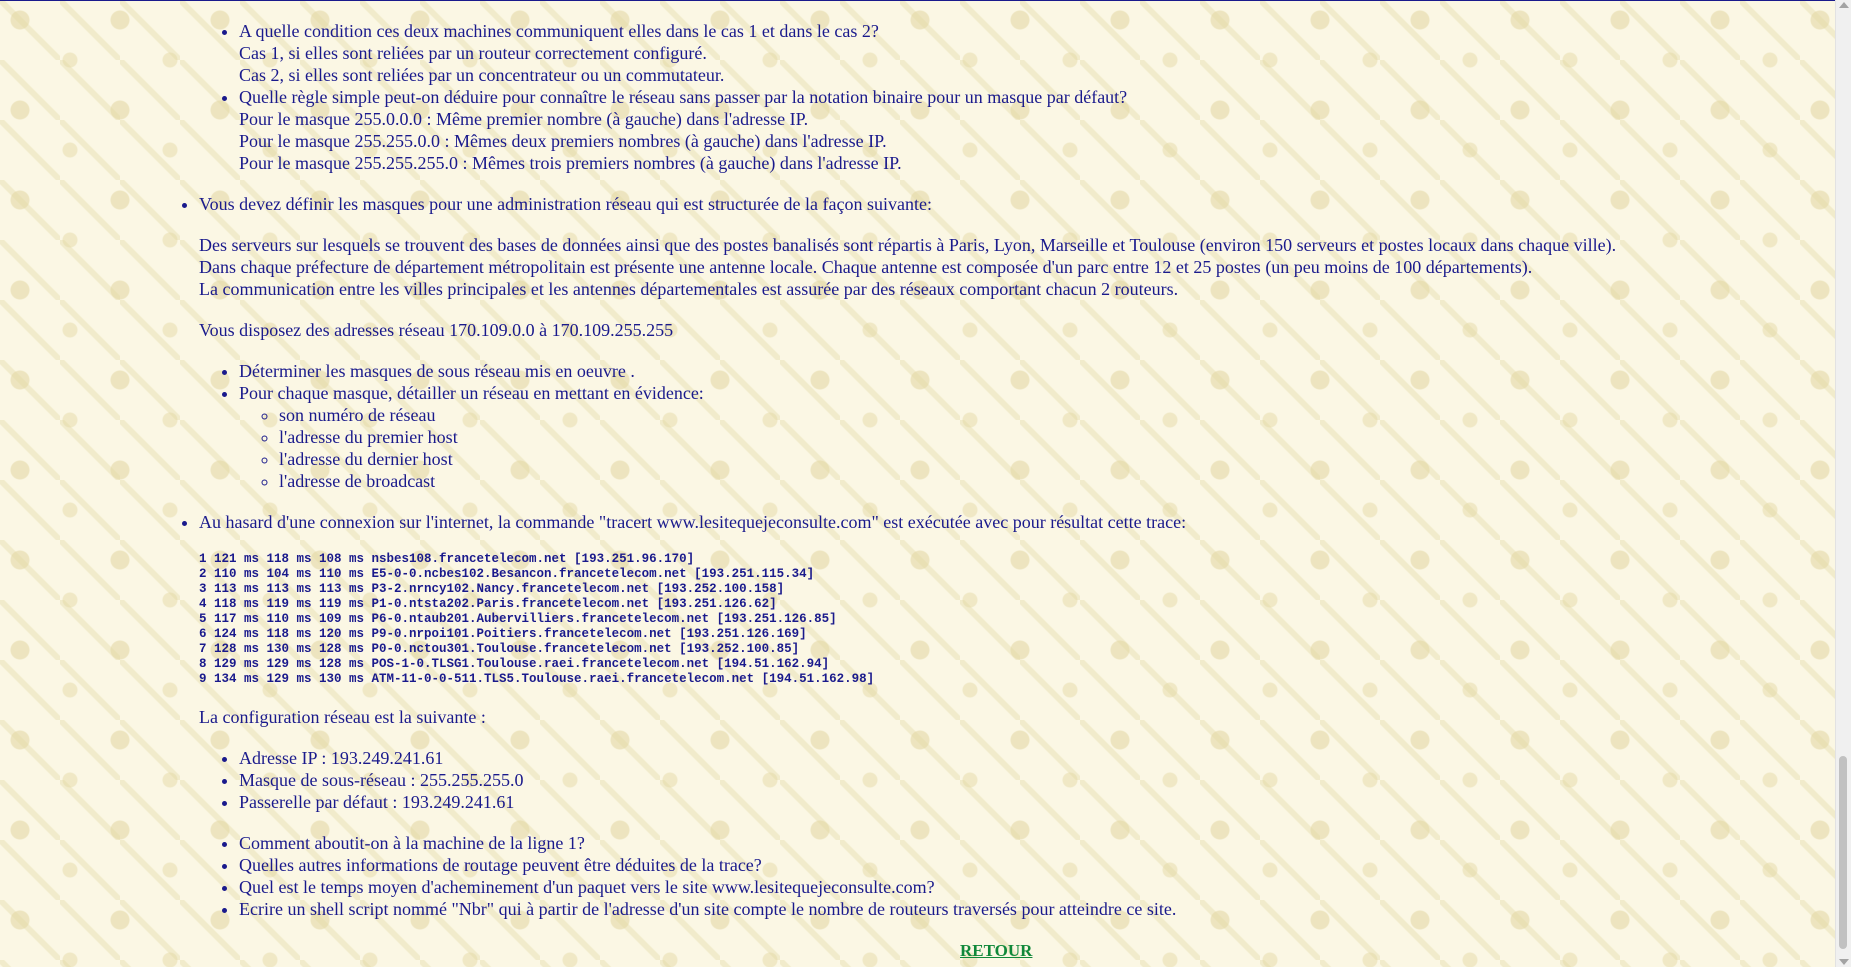  I want to click on detail-item: l'adresse du dernier host, so click(1054, 459).